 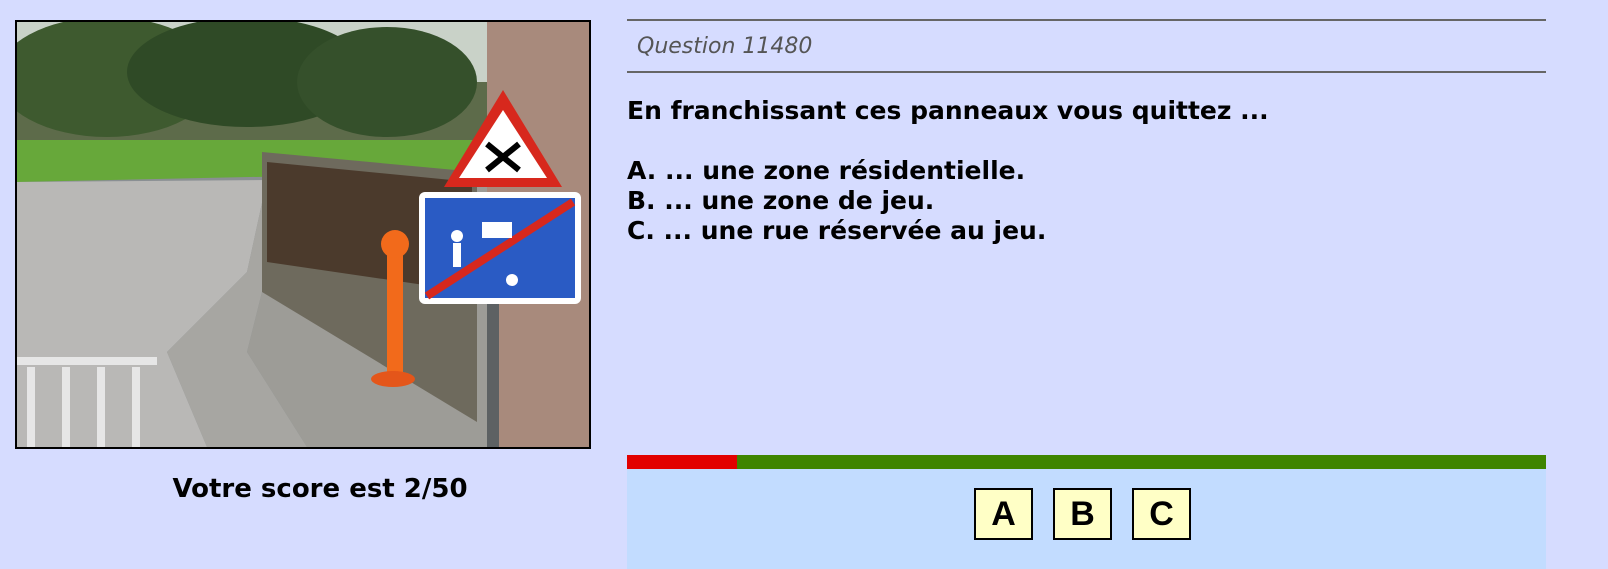 I want to click on timer-progress-bar, so click(x=1086, y=462).